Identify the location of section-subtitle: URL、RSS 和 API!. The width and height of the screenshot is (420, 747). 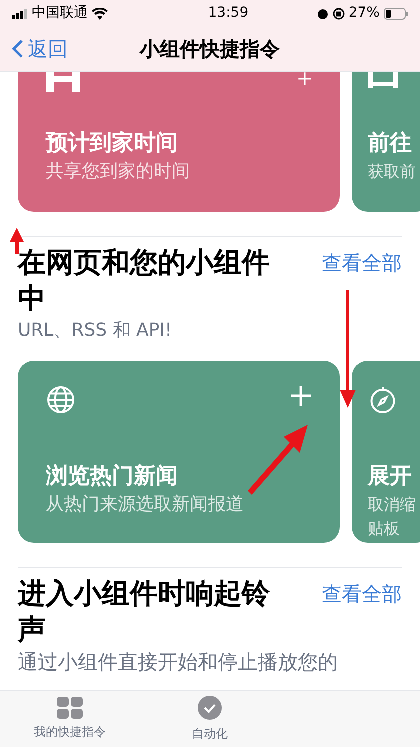
(95, 331).